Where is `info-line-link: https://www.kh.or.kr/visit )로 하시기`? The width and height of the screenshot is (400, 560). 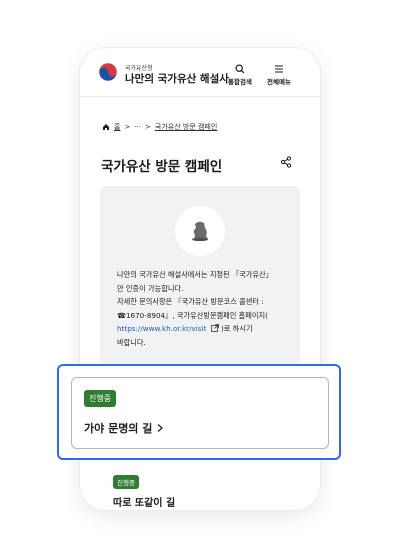 info-line-link: https://www.kh.or.kr/visit )로 하시기 is located at coordinates (200, 329).